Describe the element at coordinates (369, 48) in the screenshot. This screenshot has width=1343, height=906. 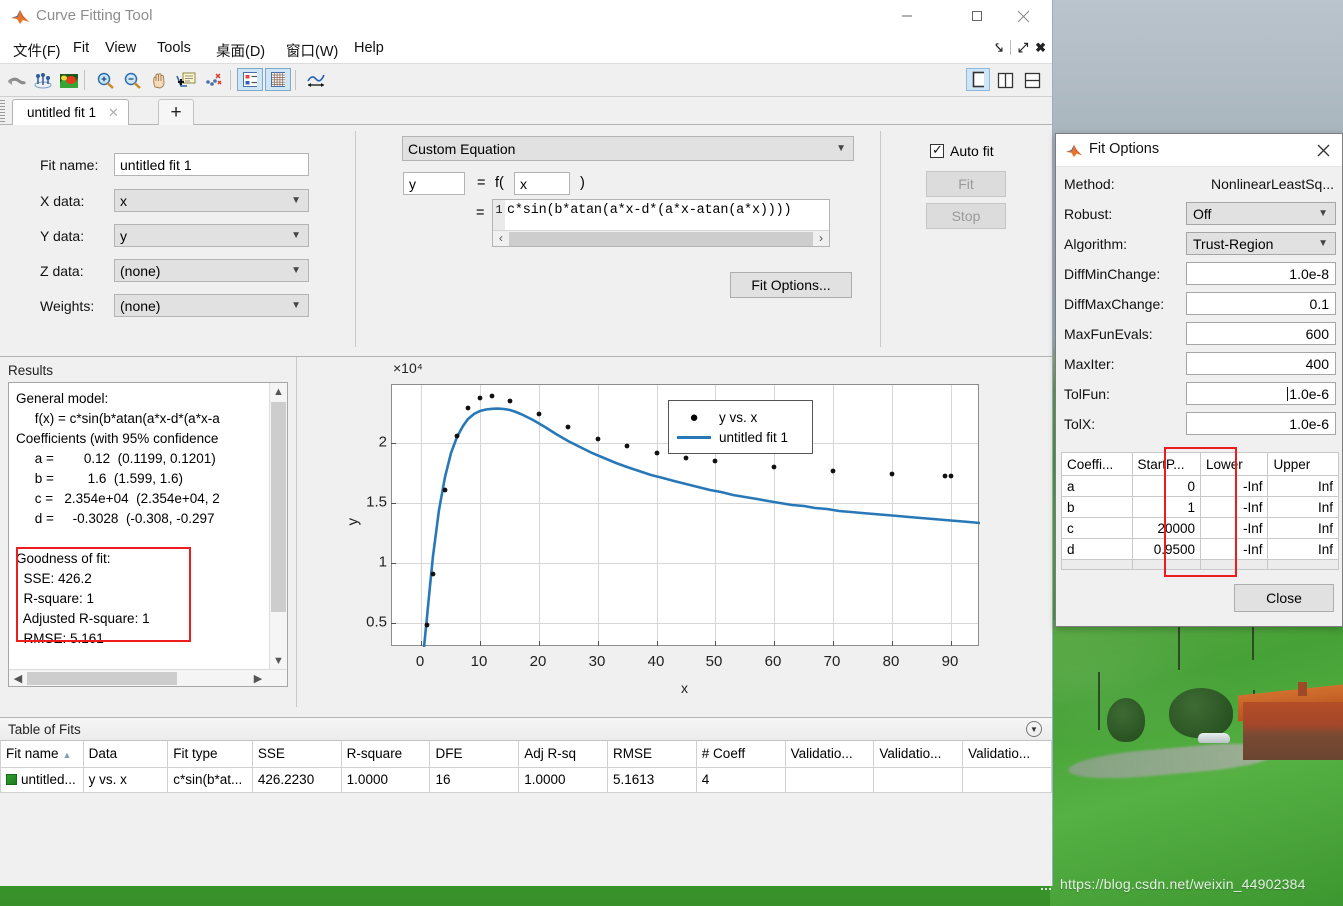
I see `menu-help: Help` at that location.